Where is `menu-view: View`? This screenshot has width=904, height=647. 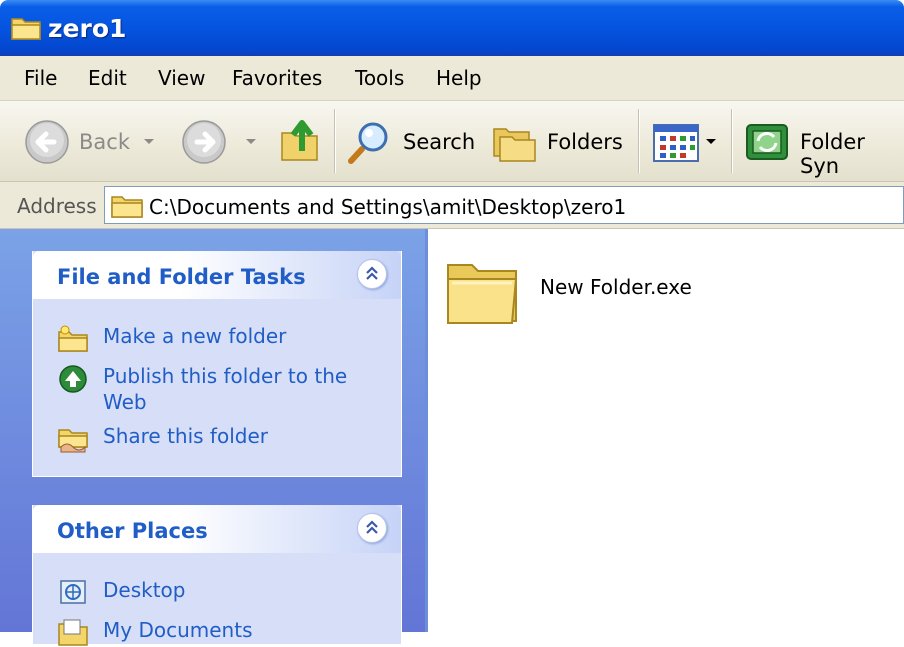 menu-view: View is located at coordinates (181, 78).